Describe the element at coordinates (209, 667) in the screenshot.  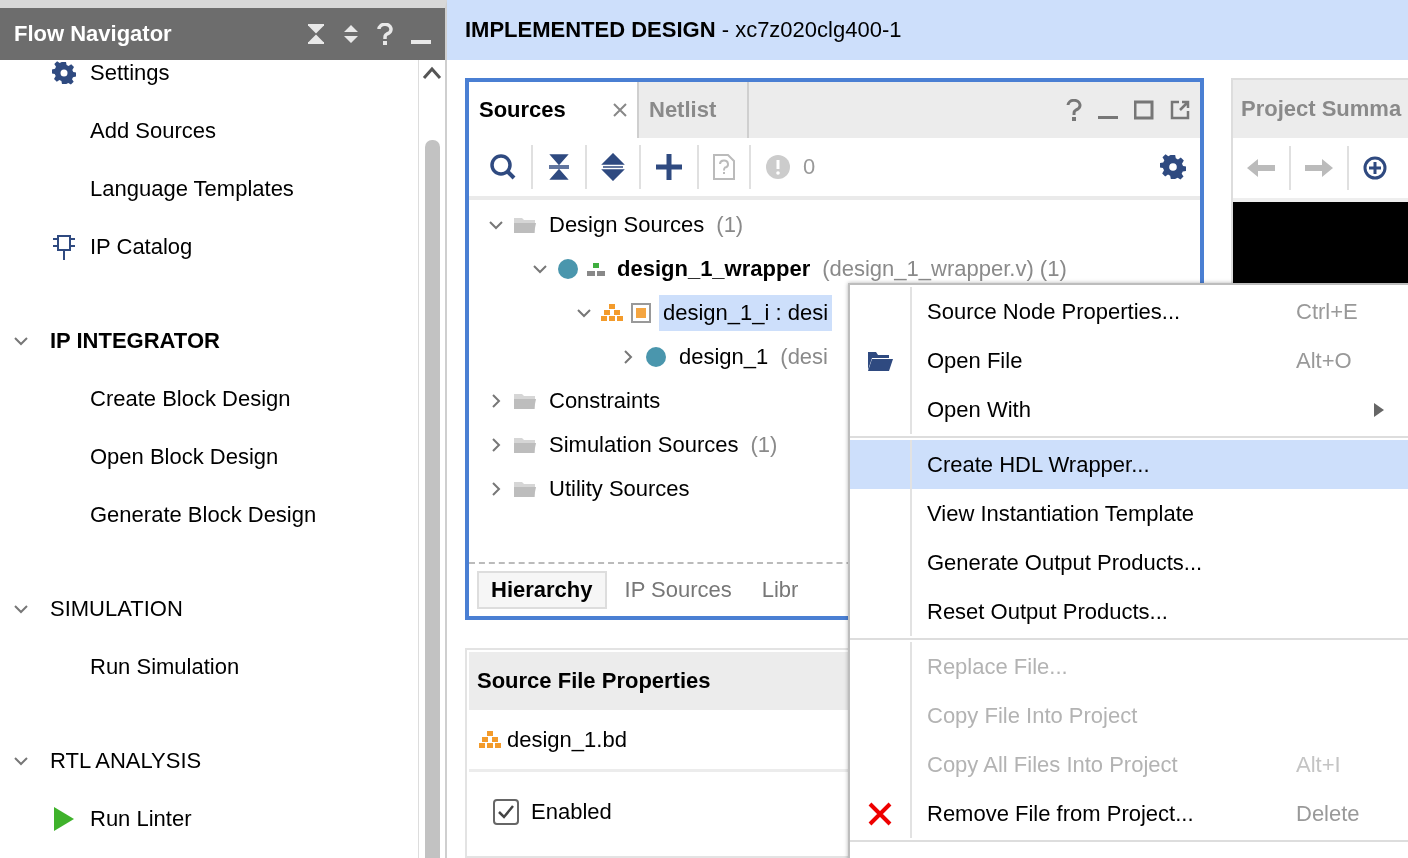
I see `navigator-item: Run Simulation` at that location.